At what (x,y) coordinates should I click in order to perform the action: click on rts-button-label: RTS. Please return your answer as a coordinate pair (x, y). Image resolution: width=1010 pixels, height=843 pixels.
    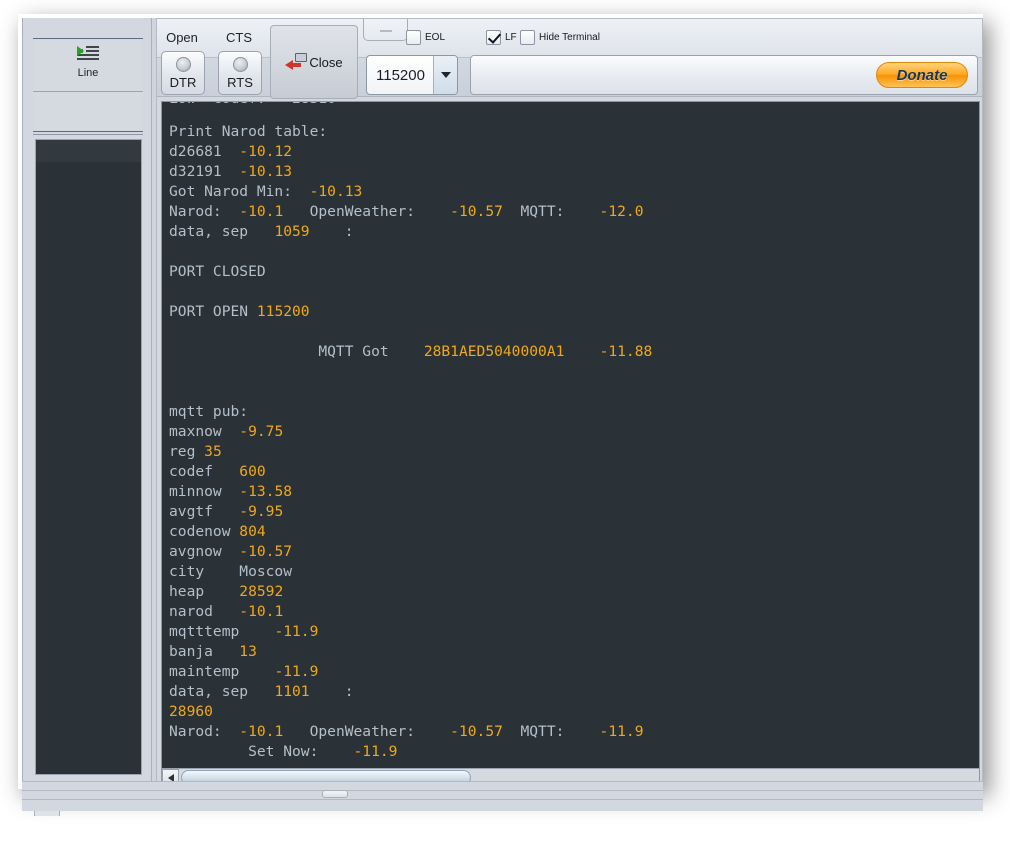
    Looking at the image, I should click on (240, 82).